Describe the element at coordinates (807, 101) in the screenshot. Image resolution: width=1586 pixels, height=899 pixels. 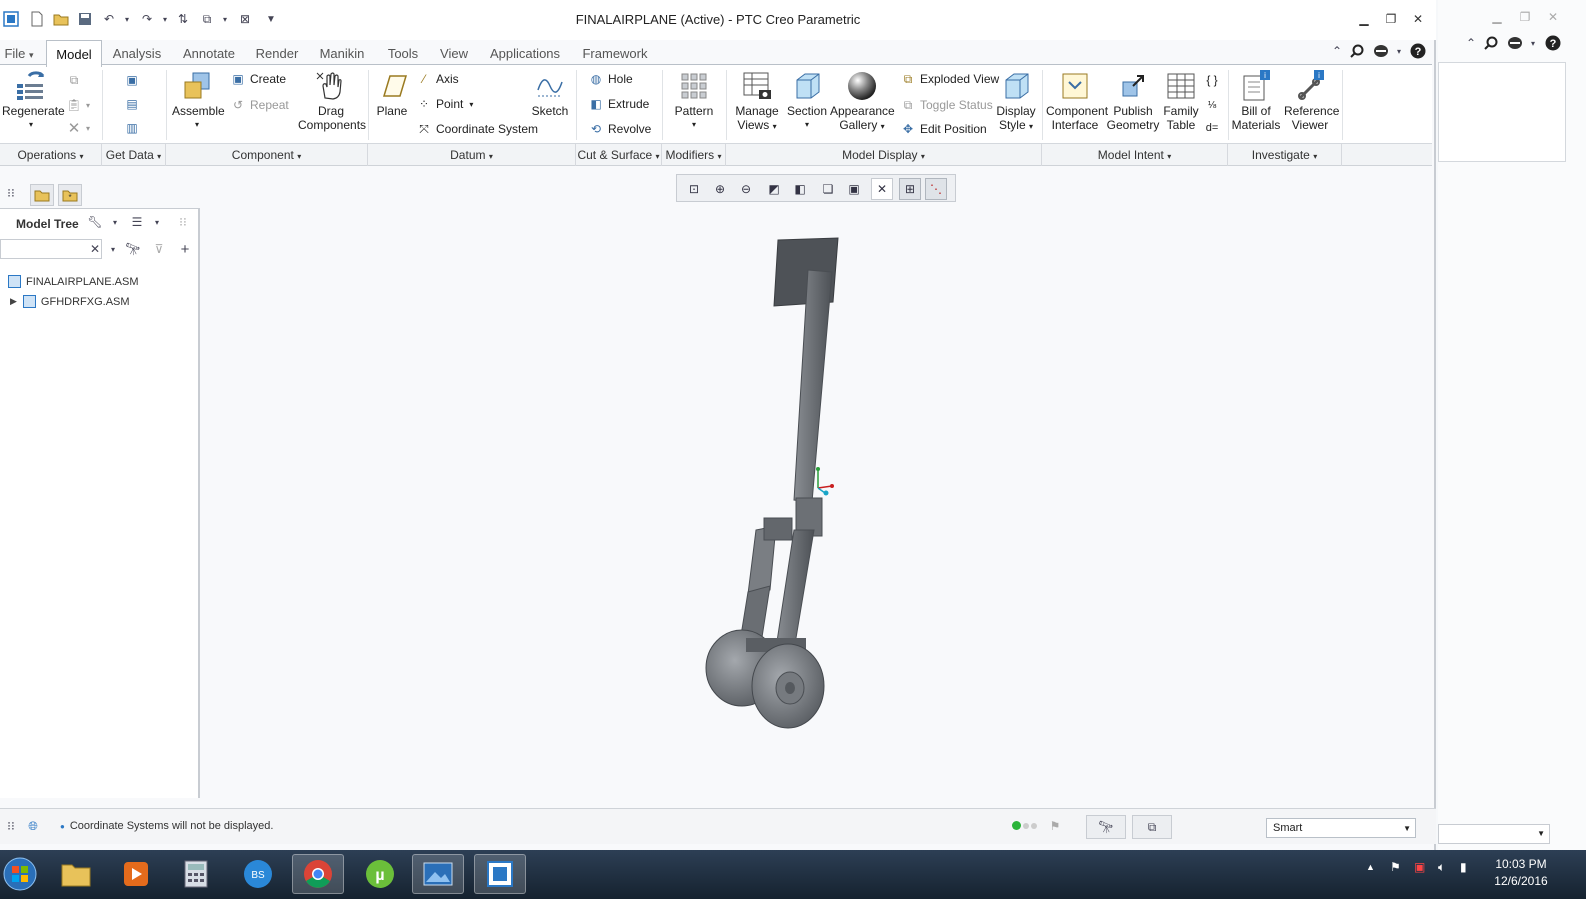
I see `section-button: Section ▾` at that location.